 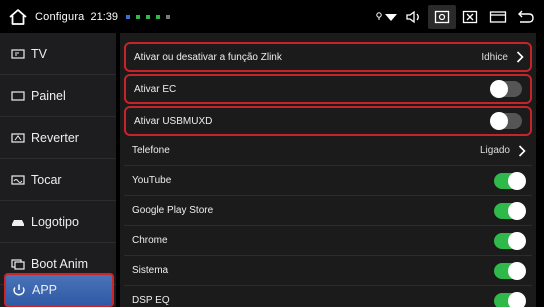 I want to click on status-bar: Configura 21:39, so click(x=272, y=16).